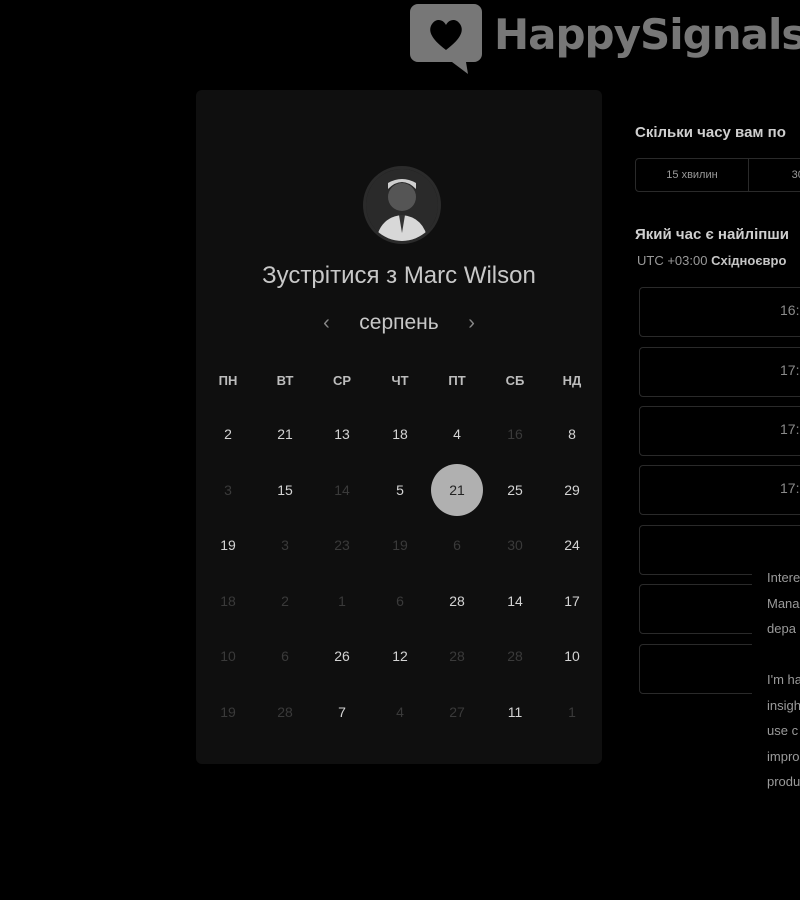 The width and height of the screenshot is (800, 900). I want to click on host-avatar, so click(402, 205).